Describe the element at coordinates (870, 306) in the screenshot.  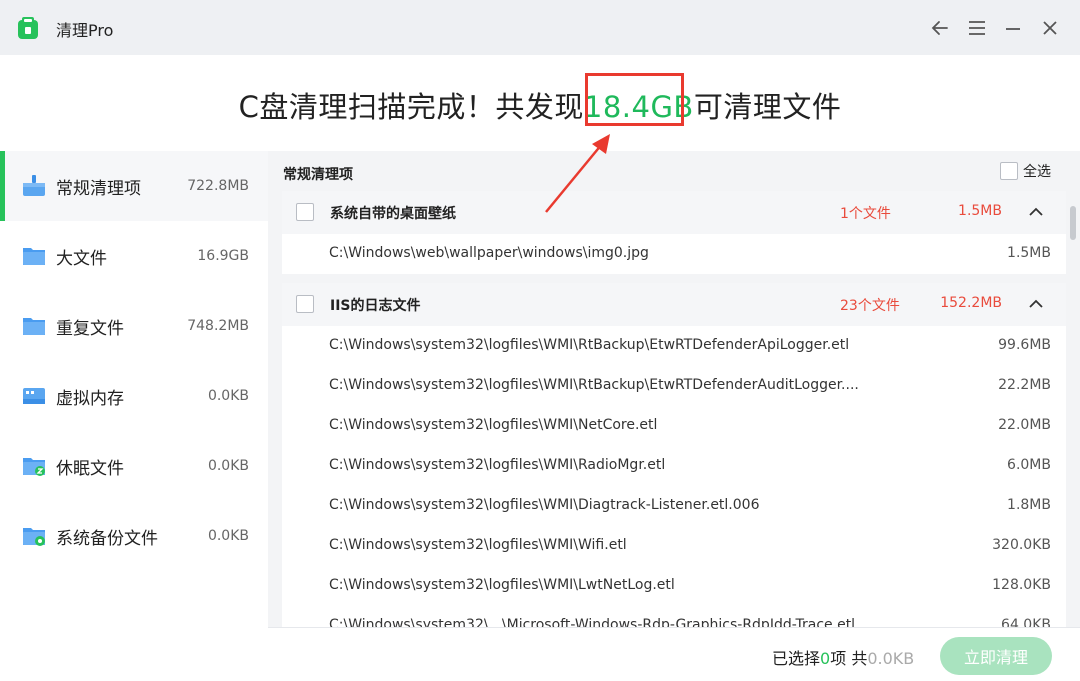
I see `group-file-count: 23个文件` at that location.